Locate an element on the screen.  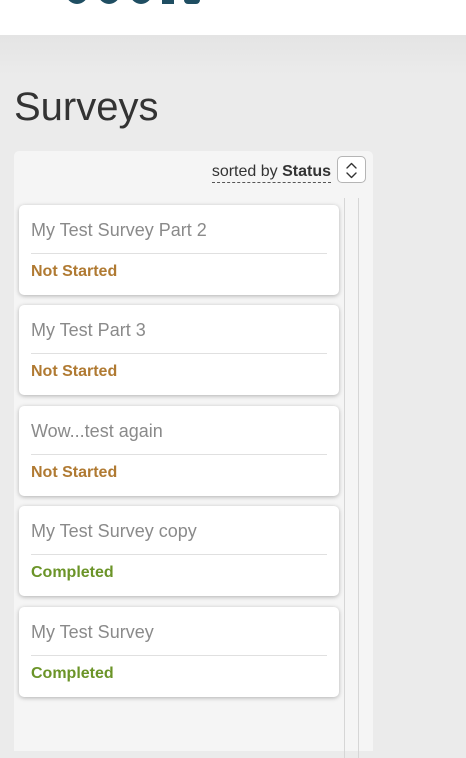
sort-label: sorted by Status is located at coordinates (271, 172).